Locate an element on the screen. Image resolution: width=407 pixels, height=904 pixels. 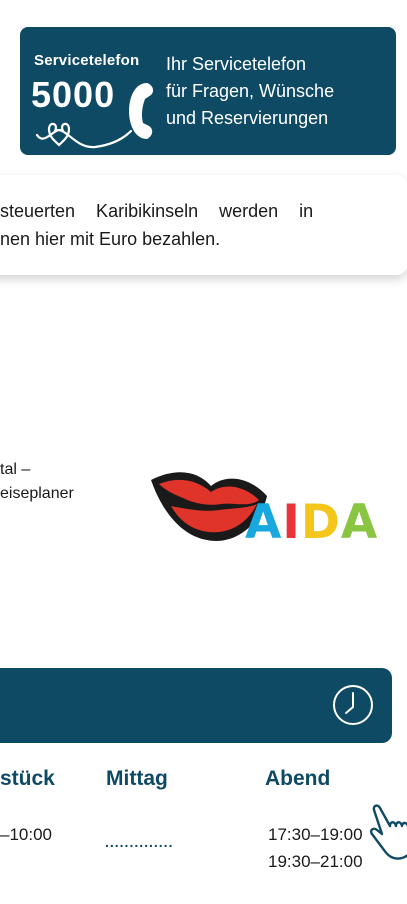
logo-number: 5000 is located at coordinates (73, 94).